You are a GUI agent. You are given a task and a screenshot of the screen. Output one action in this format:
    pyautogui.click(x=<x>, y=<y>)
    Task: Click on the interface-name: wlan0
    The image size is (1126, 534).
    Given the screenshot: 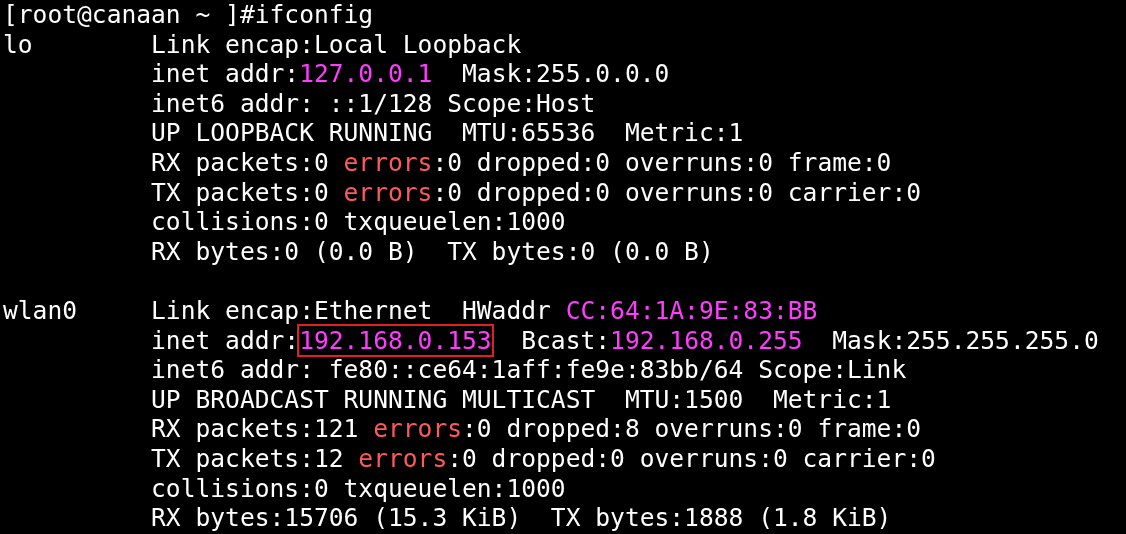 What is the action you would take?
    pyautogui.click(x=41, y=310)
    